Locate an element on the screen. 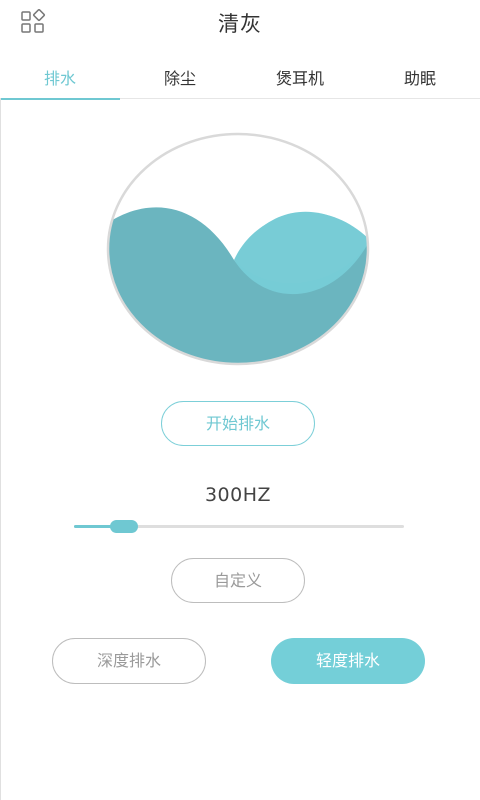 The image size is (480, 800). deep-drain-button: 深度排水 is located at coordinates (129, 661).